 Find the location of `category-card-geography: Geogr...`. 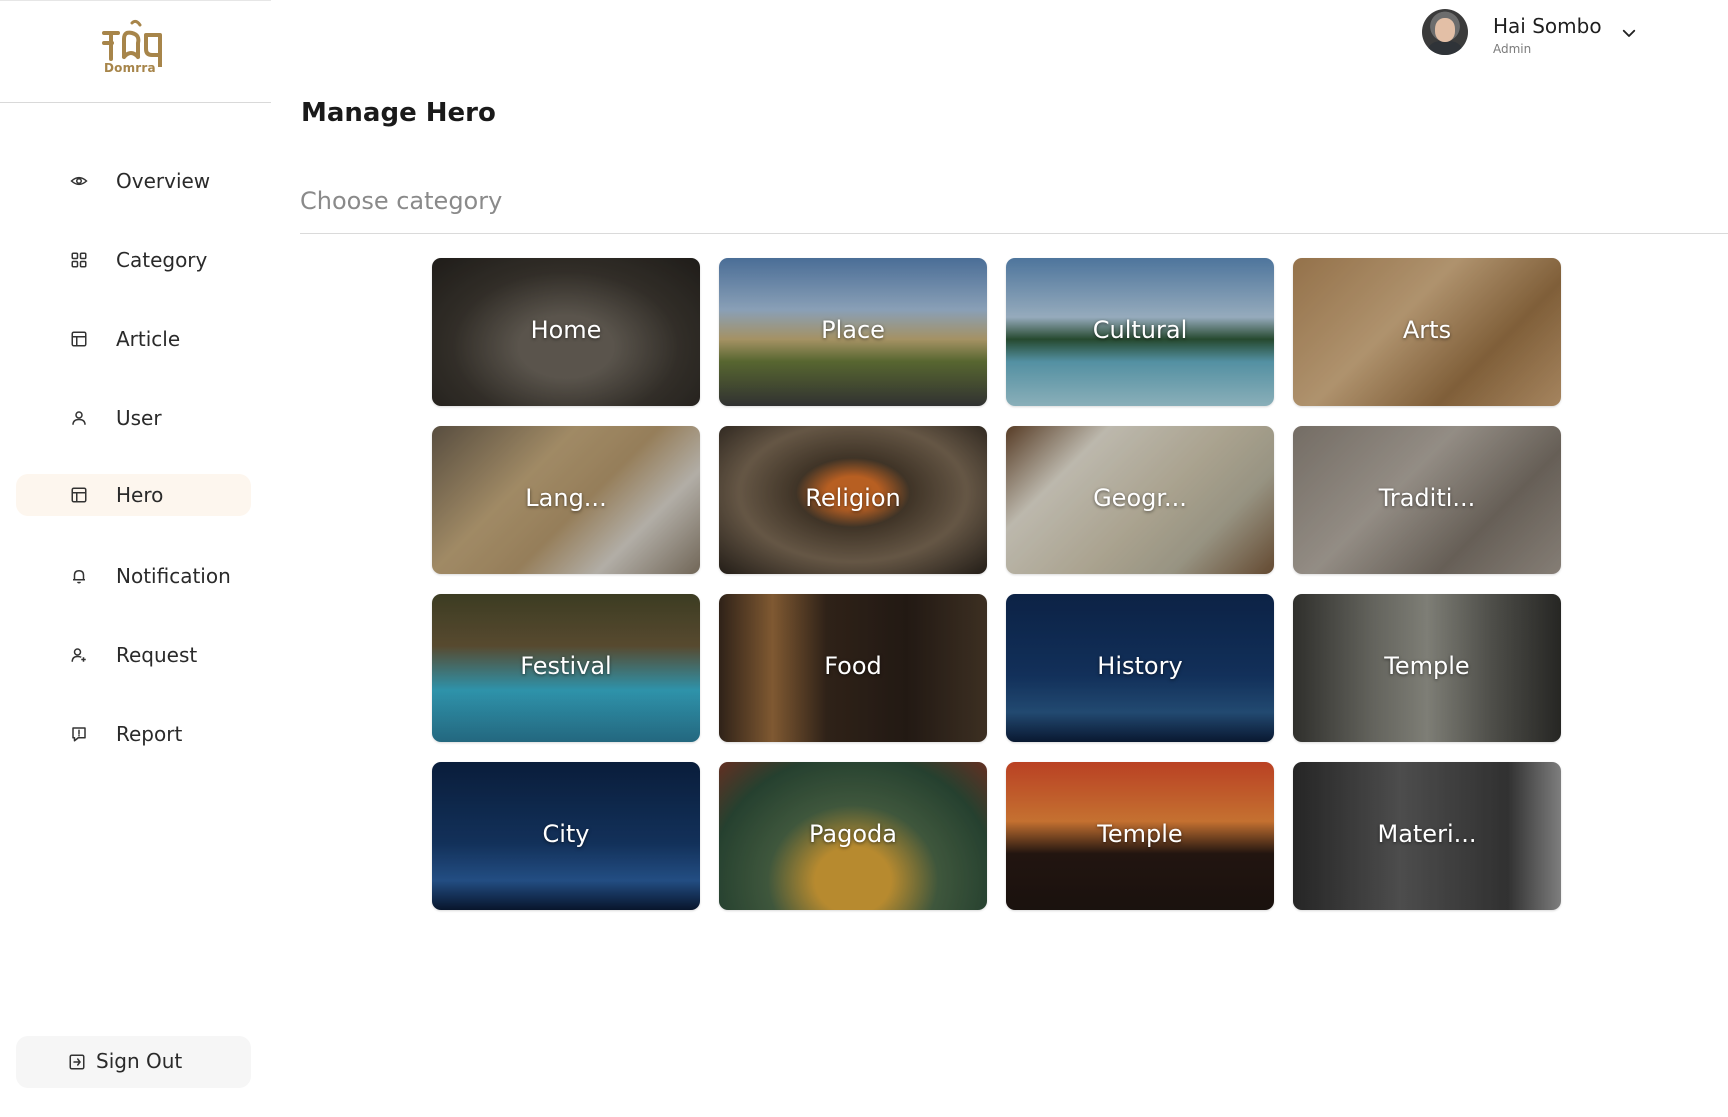

category-card-geography: Geogr... is located at coordinates (1140, 500).